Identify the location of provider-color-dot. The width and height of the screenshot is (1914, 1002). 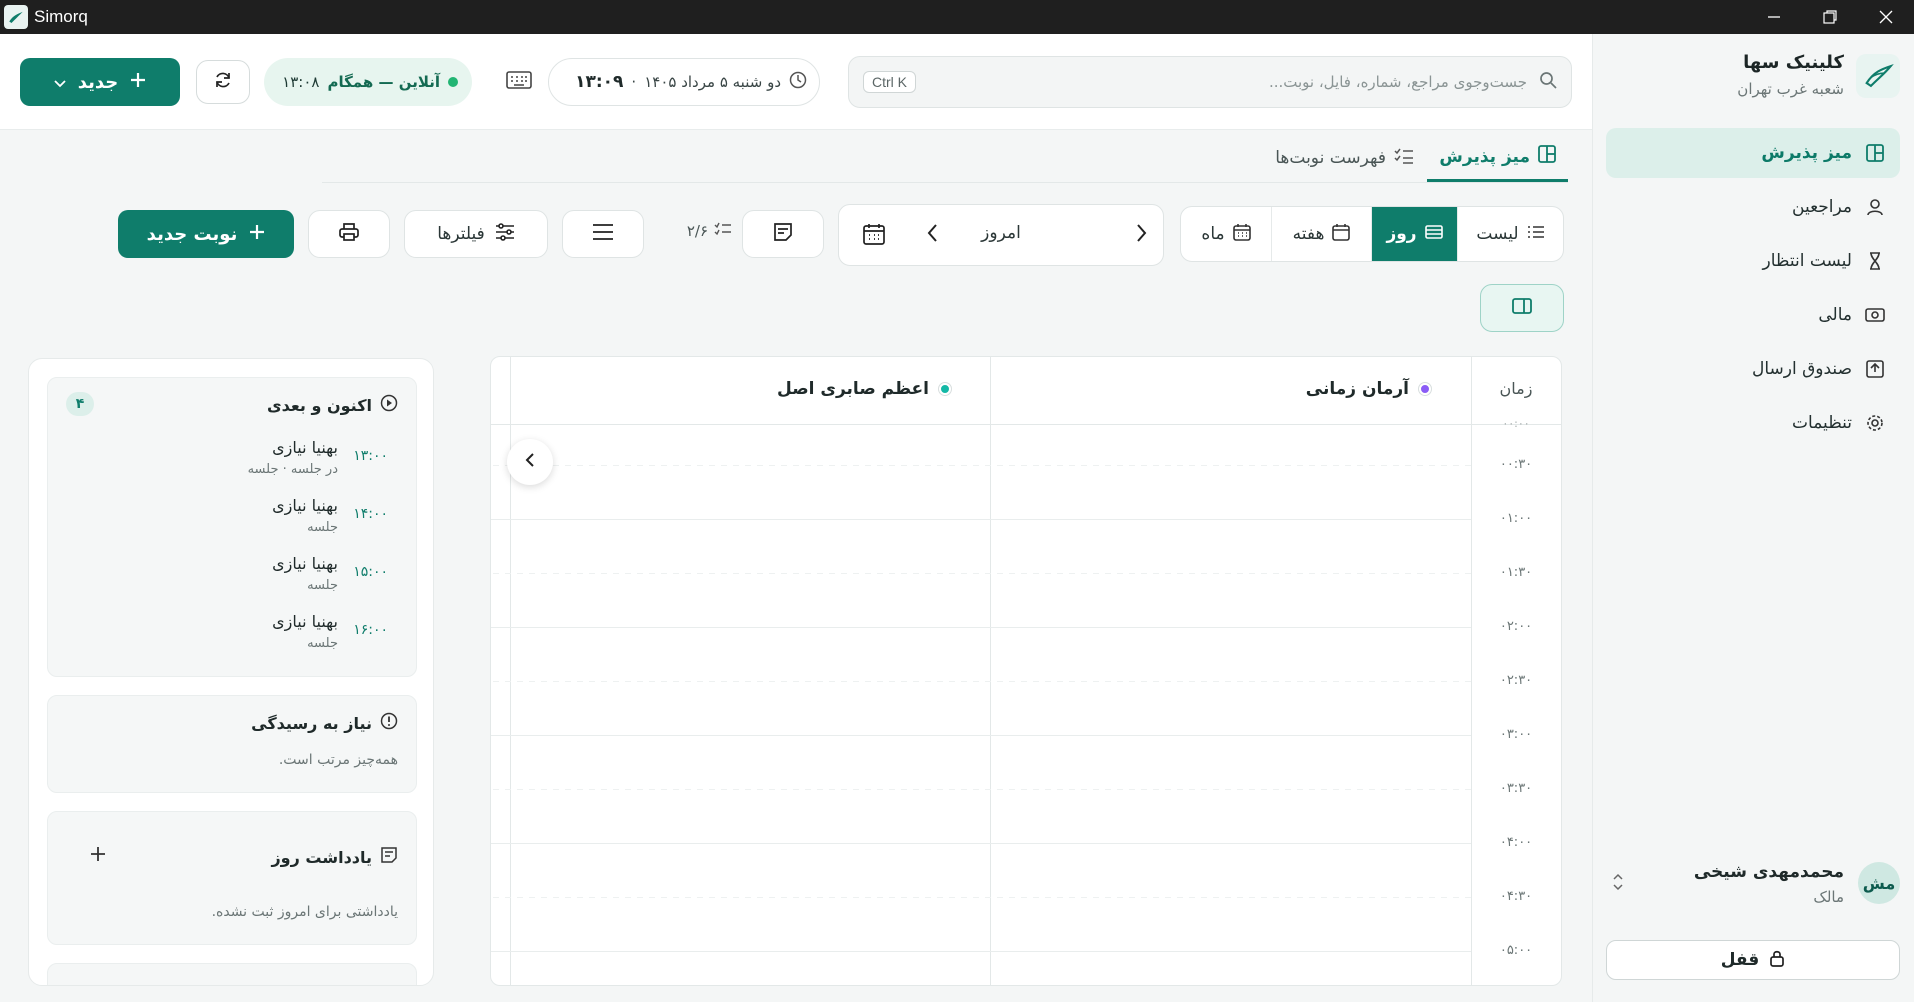
(1425, 389).